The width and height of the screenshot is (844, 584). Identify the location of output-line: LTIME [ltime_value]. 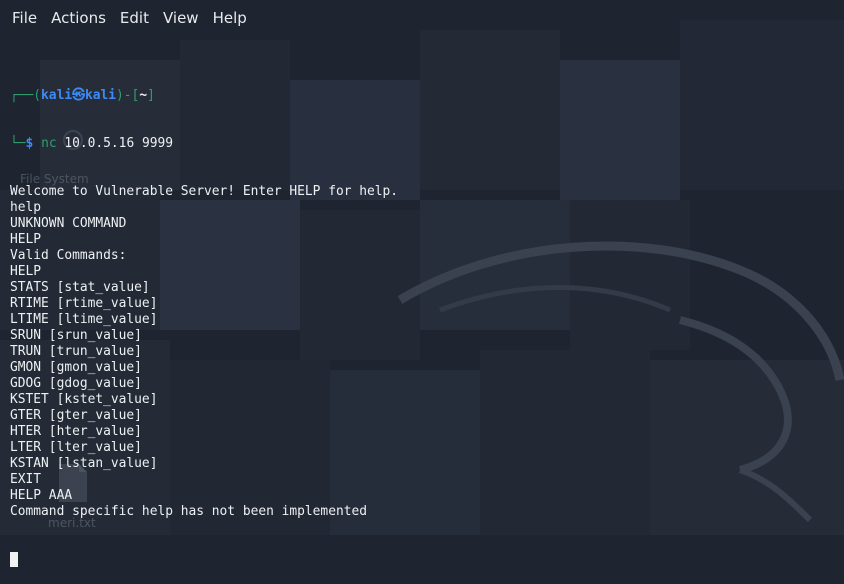
(84, 319).